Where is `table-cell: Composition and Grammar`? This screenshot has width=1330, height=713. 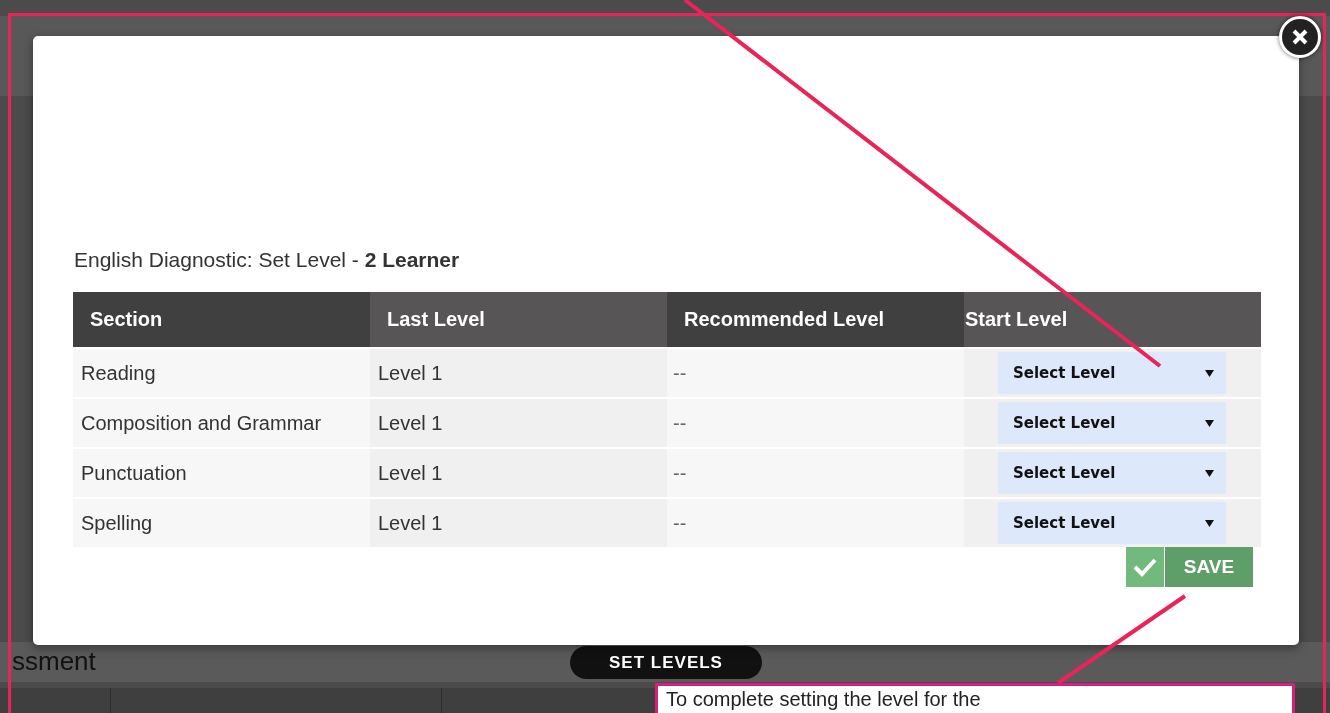 table-cell: Composition and Grammar is located at coordinates (221, 423).